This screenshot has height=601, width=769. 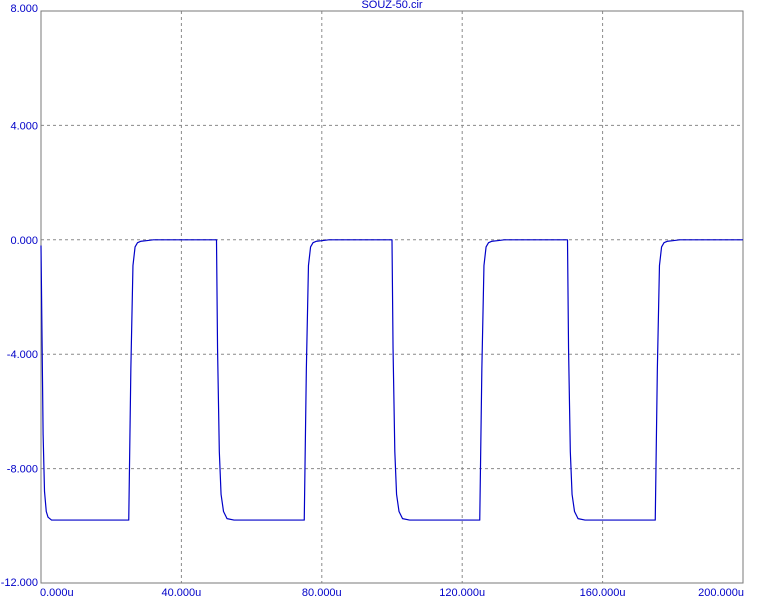 What do you see at coordinates (391, 5) in the screenshot?
I see `chart-title: SOUZ-50.cir` at bounding box center [391, 5].